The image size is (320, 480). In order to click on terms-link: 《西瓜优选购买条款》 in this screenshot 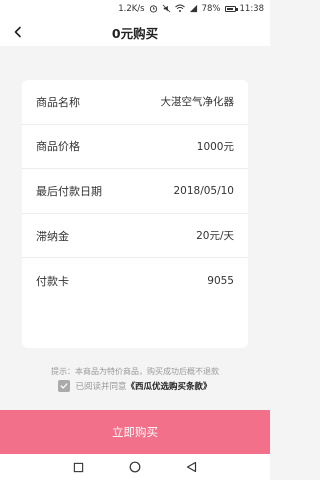, I will do `click(169, 386)`.